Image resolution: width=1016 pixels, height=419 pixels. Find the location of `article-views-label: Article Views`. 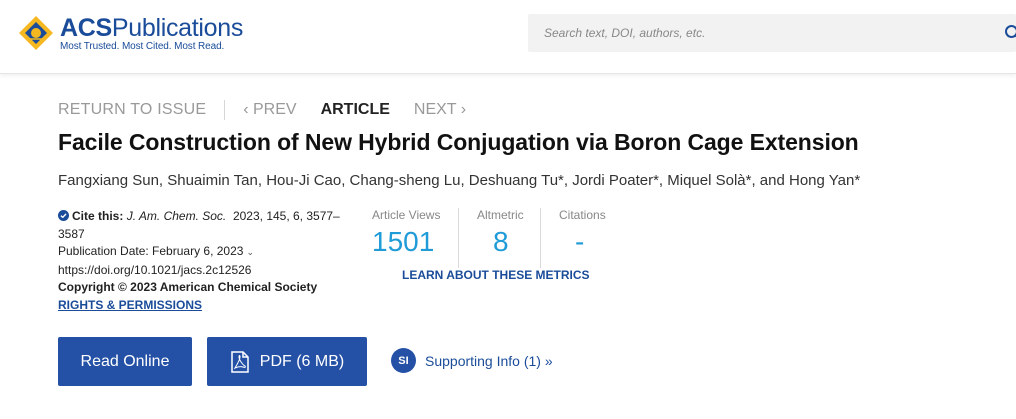

article-views-label: Article Views is located at coordinates (406, 215).